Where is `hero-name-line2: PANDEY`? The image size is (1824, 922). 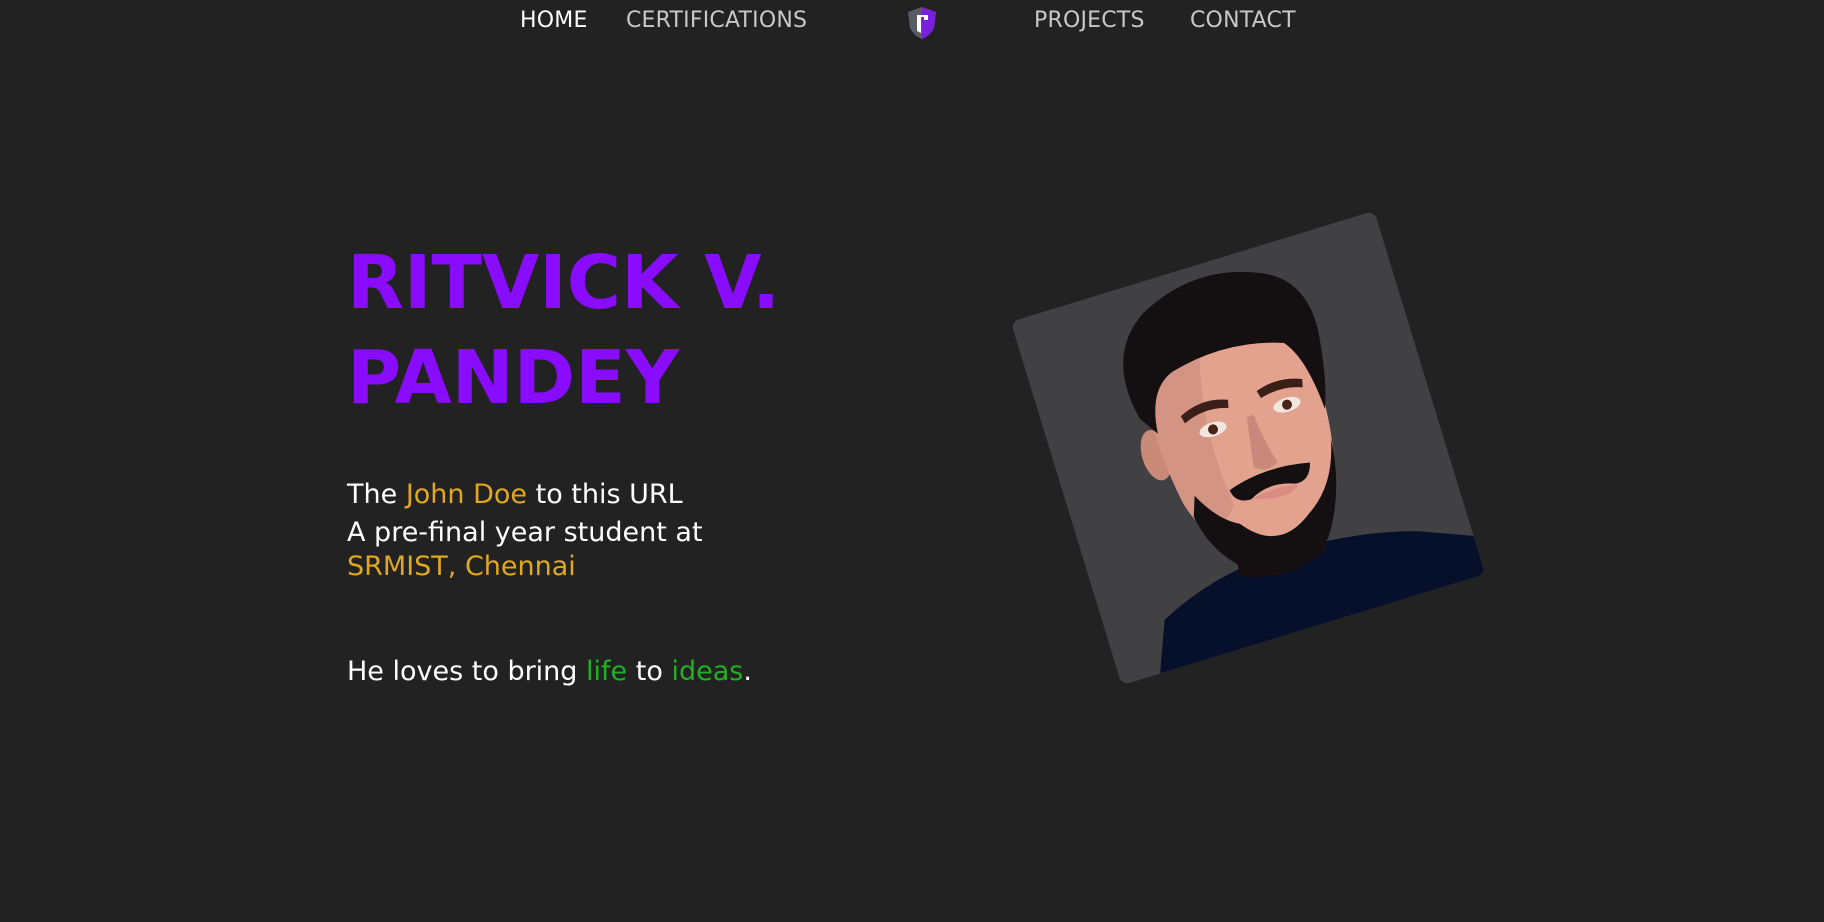 hero-name-line2: PANDEY is located at coordinates (513, 378).